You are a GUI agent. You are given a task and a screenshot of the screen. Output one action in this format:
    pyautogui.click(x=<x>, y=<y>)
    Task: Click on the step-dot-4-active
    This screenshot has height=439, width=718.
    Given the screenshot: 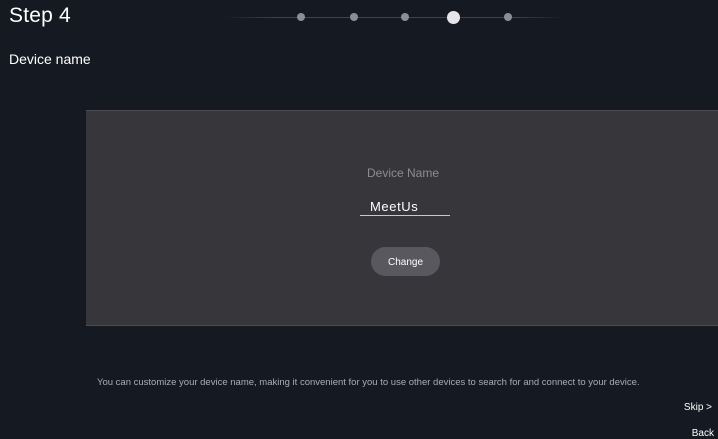 What is the action you would take?
    pyautogui.click(x=453, y=17)
    